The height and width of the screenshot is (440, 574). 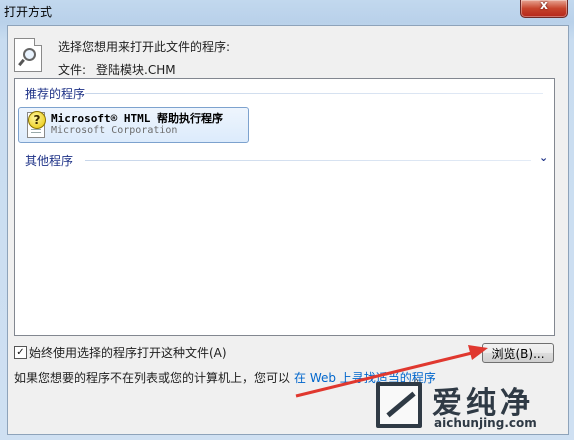 I want to click on program-company: Microsoft Corporation, so click(x=114, y=130).